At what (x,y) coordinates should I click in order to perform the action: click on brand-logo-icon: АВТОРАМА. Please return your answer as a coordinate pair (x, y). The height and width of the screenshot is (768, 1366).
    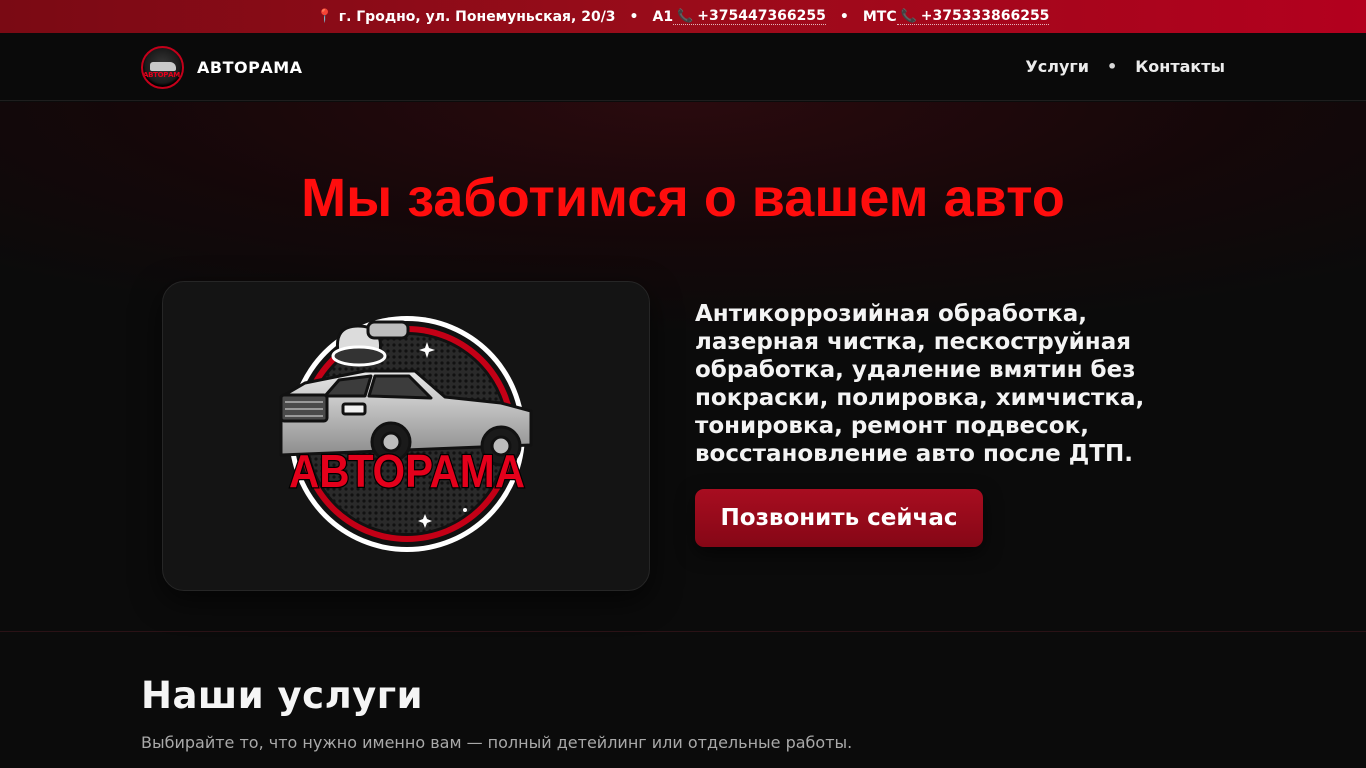
    Looking at the image, I should click on (162, 67).